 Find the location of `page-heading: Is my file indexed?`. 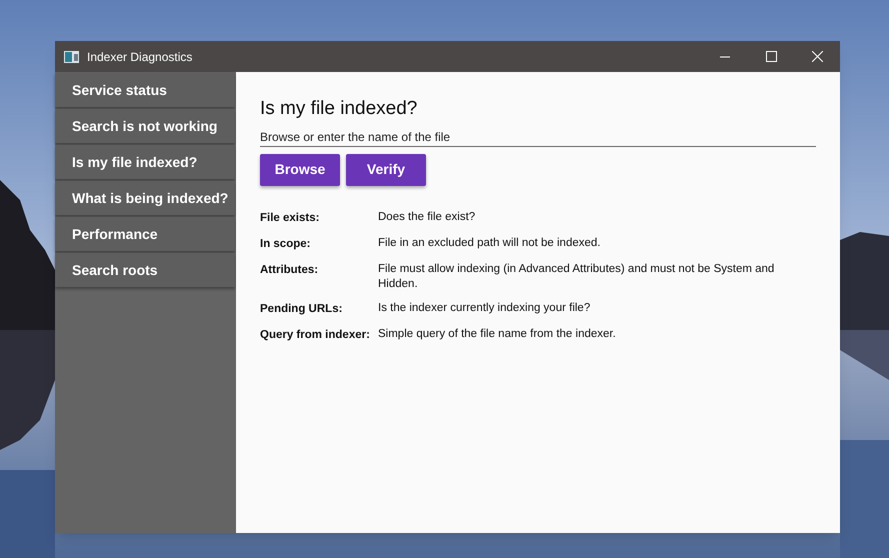

page-heading: Is my file indexed? is located at coordinates (339, 109).